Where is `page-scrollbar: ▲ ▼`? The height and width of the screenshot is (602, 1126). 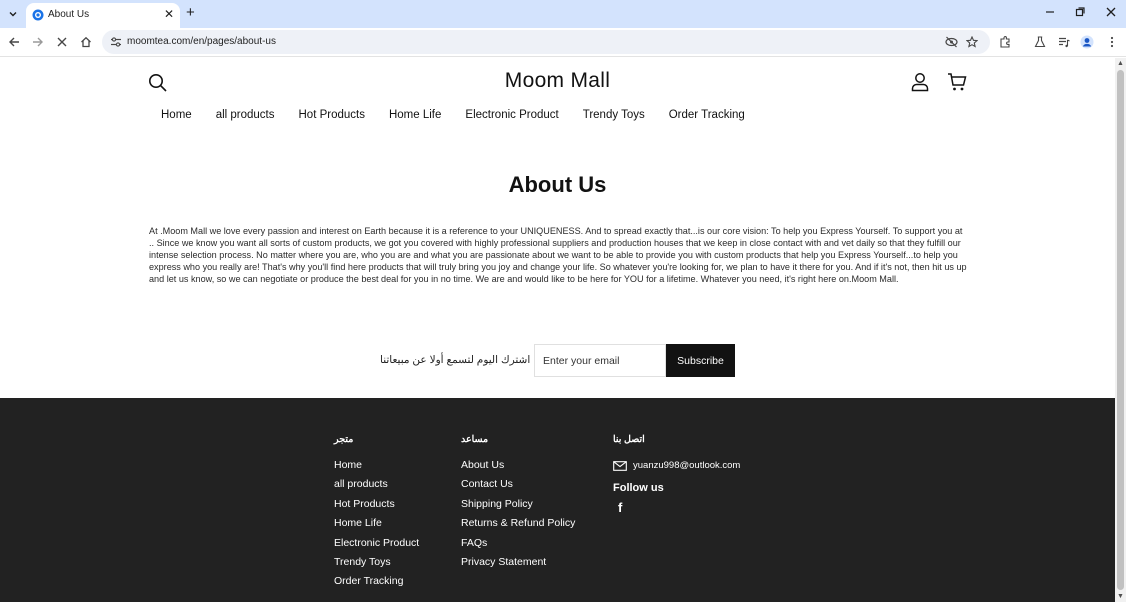
page-scrollbar: ▲ ▼ is located at coordinates (1120, 330).